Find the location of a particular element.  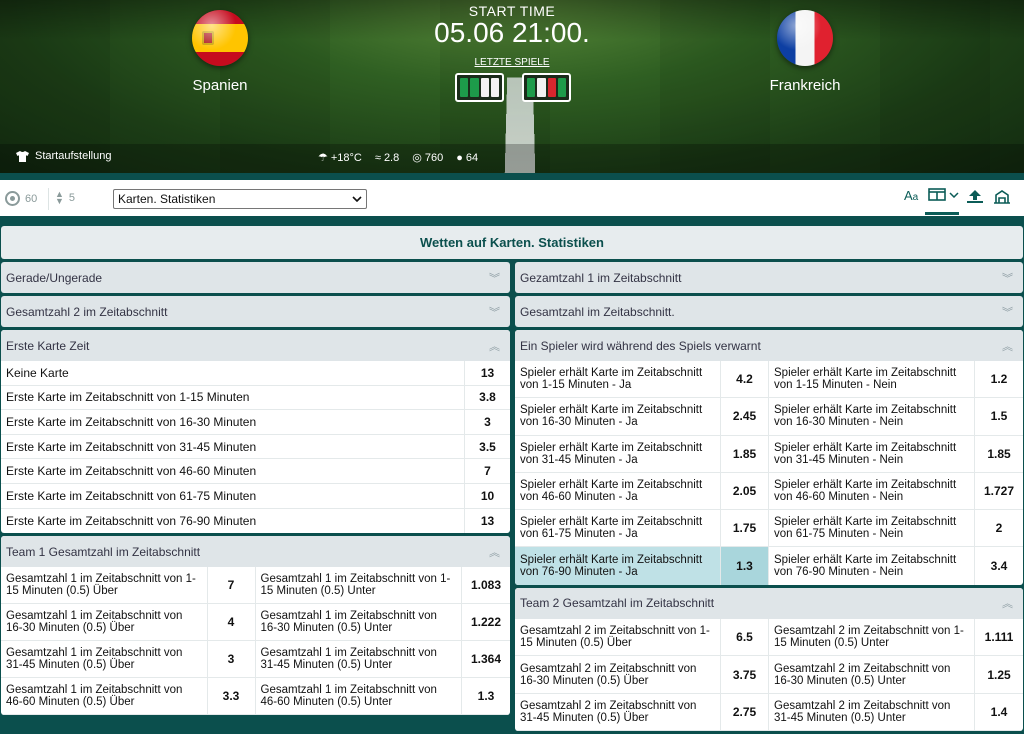

odds-cell: 3.5 is located at coordinates (487, 446).